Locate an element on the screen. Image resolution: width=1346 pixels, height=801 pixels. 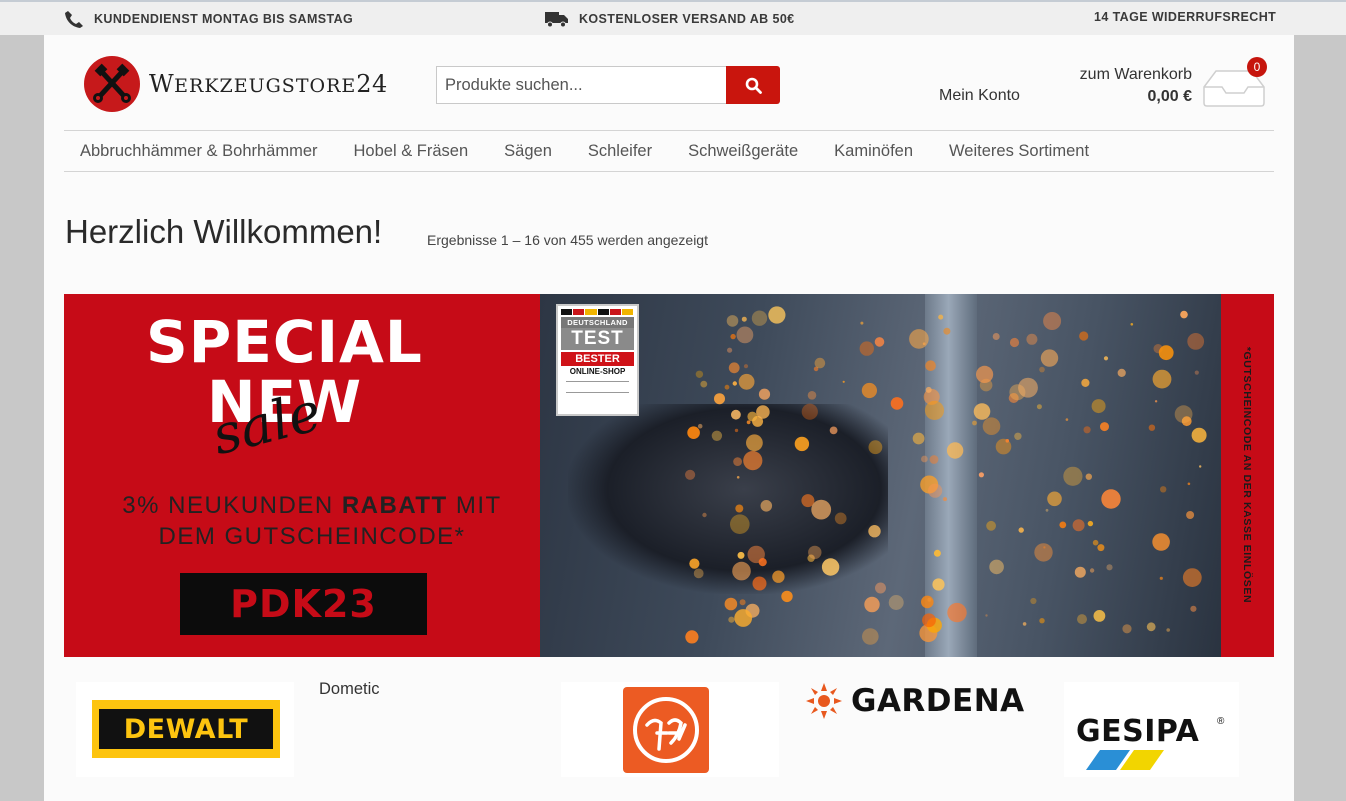
service-text: KUNDENDIENST MONTAG BIS SAMSTAG is located at coordinates (224, 19).